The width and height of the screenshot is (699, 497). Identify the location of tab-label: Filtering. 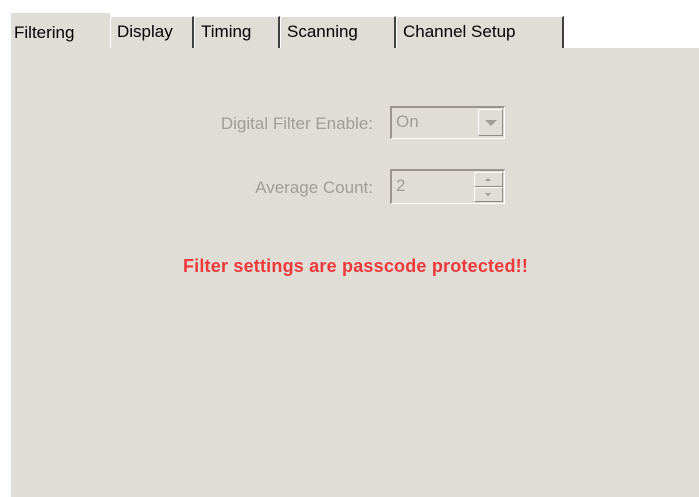
(44, 32).